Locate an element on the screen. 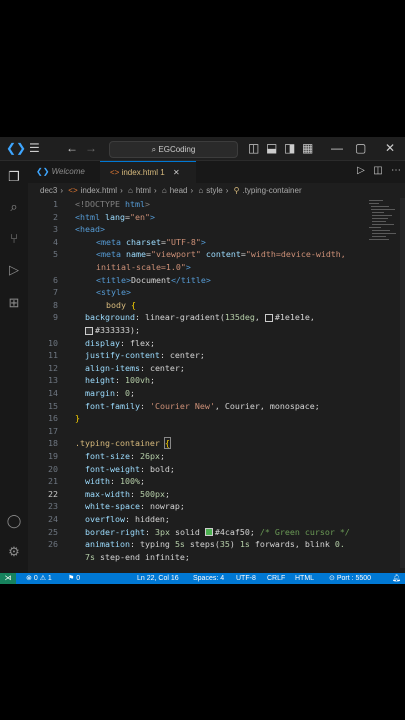 Image resolution: width=405 pixels, height=720 pixels. code-token: ; is located at coordinates (152, 380).